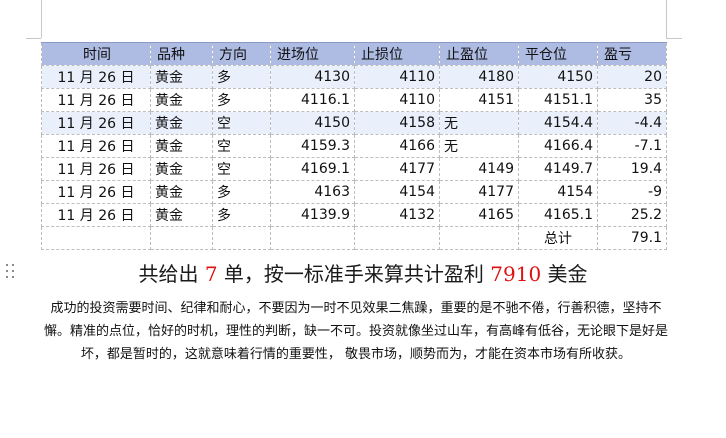  I want to click on summary-text: 共给出, so click(171, 274).